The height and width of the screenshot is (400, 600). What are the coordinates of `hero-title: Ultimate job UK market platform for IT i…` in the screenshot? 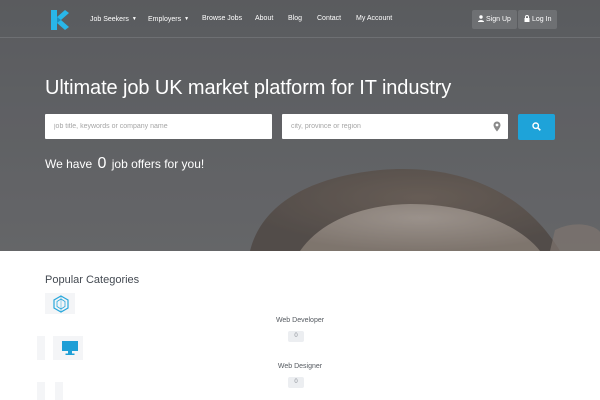 It's located at (248, 88).